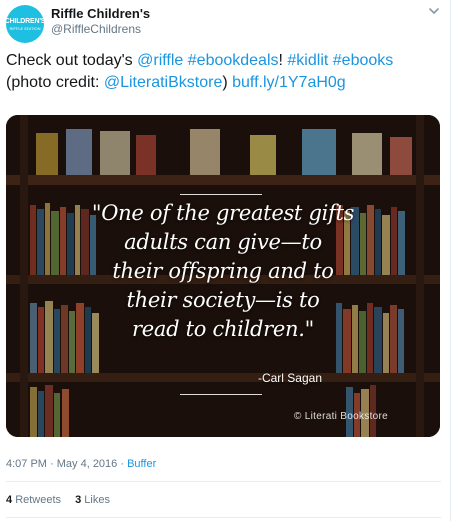 Image resolution: width=451 pixels, height=521 pixels. What do you see at coordinates (233, 60) in the screenshot?
I see `hashtag-link: #ebookdeals` at bounding box center [233, 60].